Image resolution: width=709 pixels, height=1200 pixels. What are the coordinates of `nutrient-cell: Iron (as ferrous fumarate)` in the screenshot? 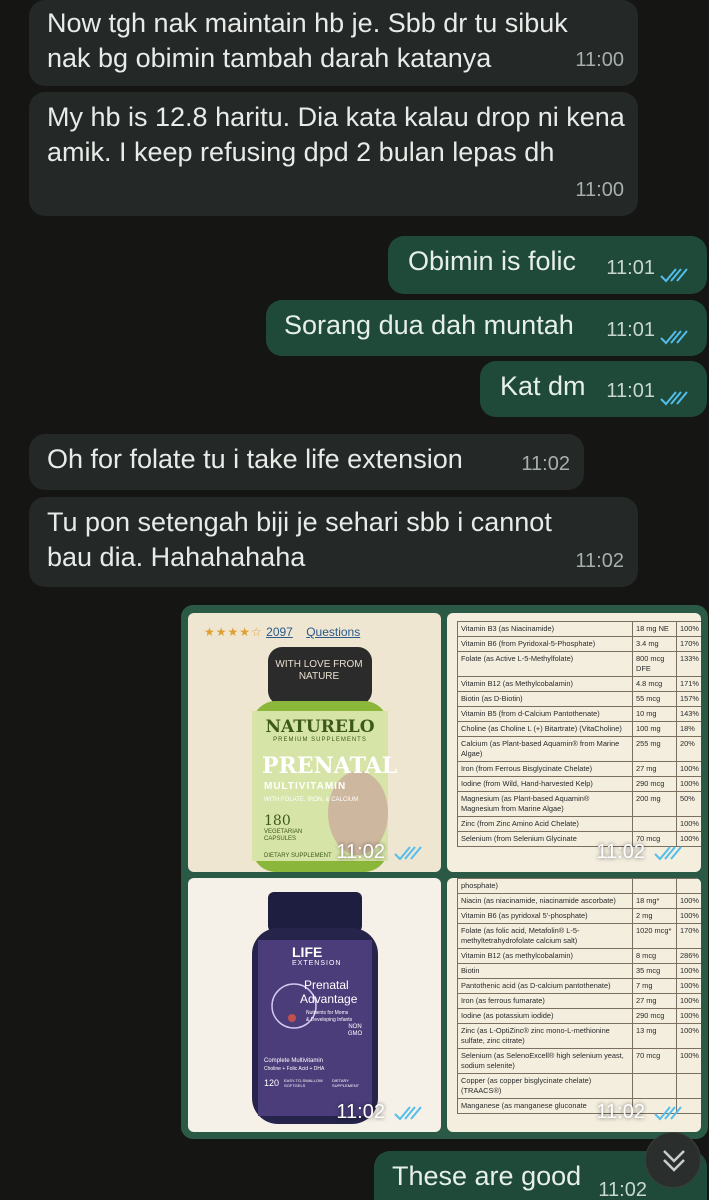 It's located at (545, 1001).